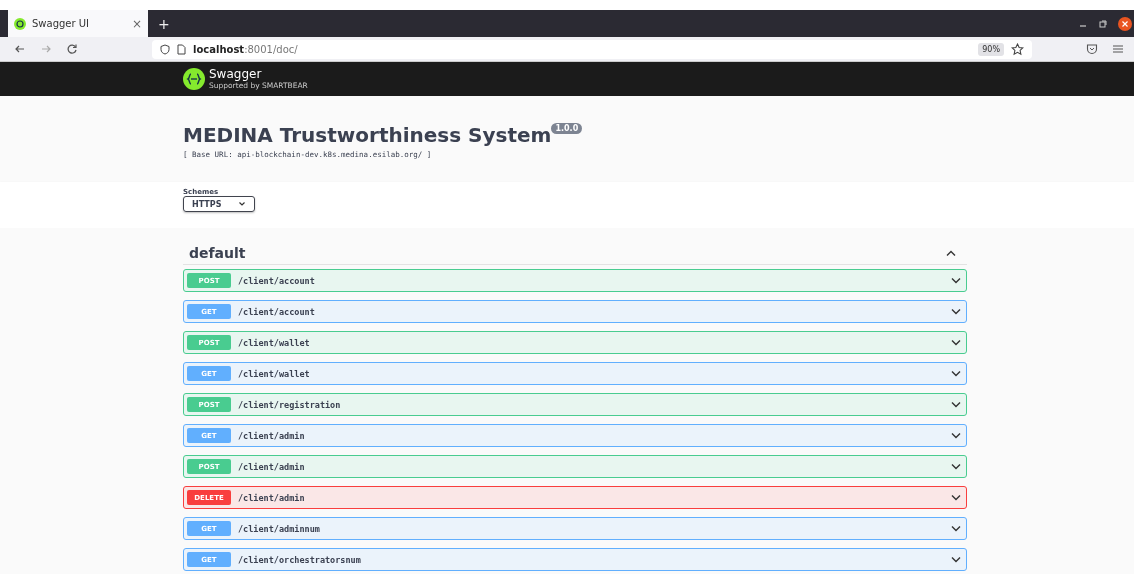 The height and width of the screenshot is (574, 1134). Describe the element at coordinates (164, 23) in the screenshot. I see `new-tab-button: +` at that location.